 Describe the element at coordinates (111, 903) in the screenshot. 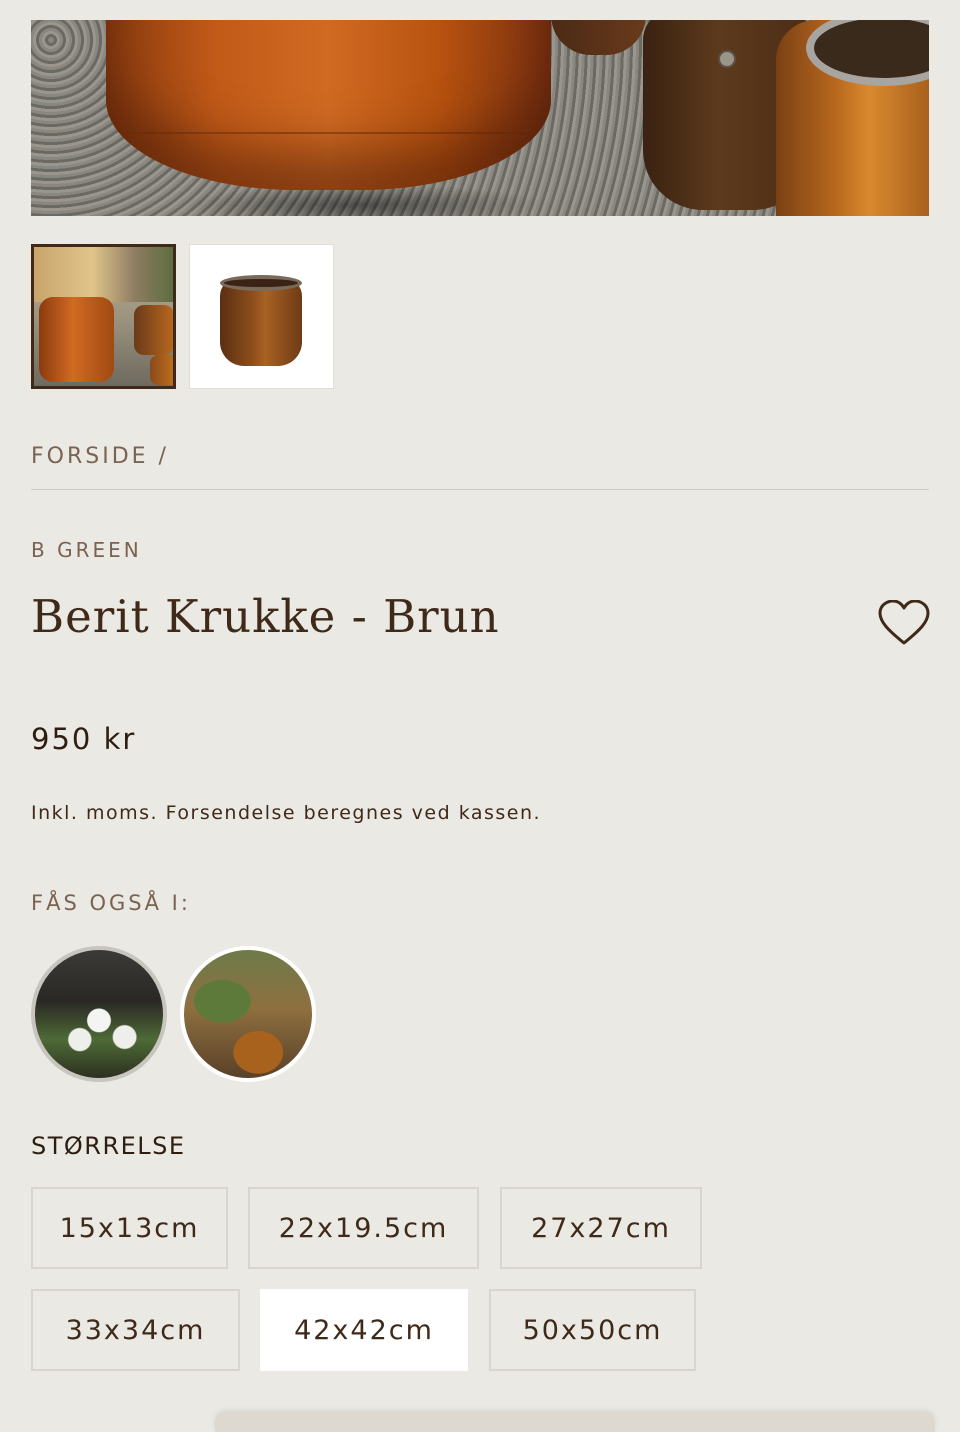

I see `also-available-label: FÅS OGSÅ I:` at that location.